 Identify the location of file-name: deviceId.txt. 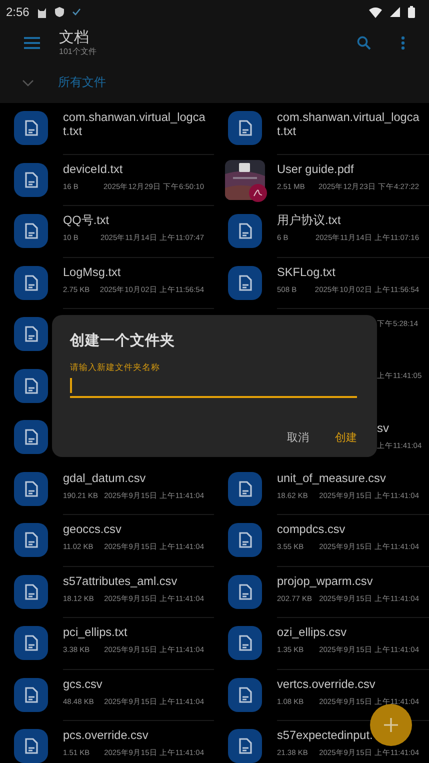
(93, 169).